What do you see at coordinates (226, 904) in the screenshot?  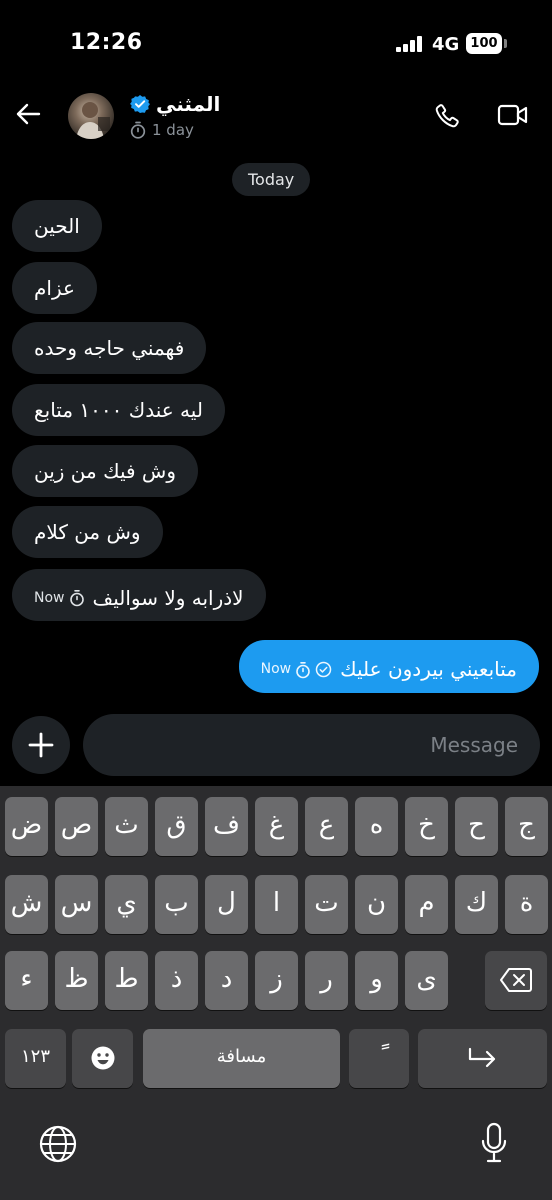 I see `key: ل` at bounding box center [226, 904].